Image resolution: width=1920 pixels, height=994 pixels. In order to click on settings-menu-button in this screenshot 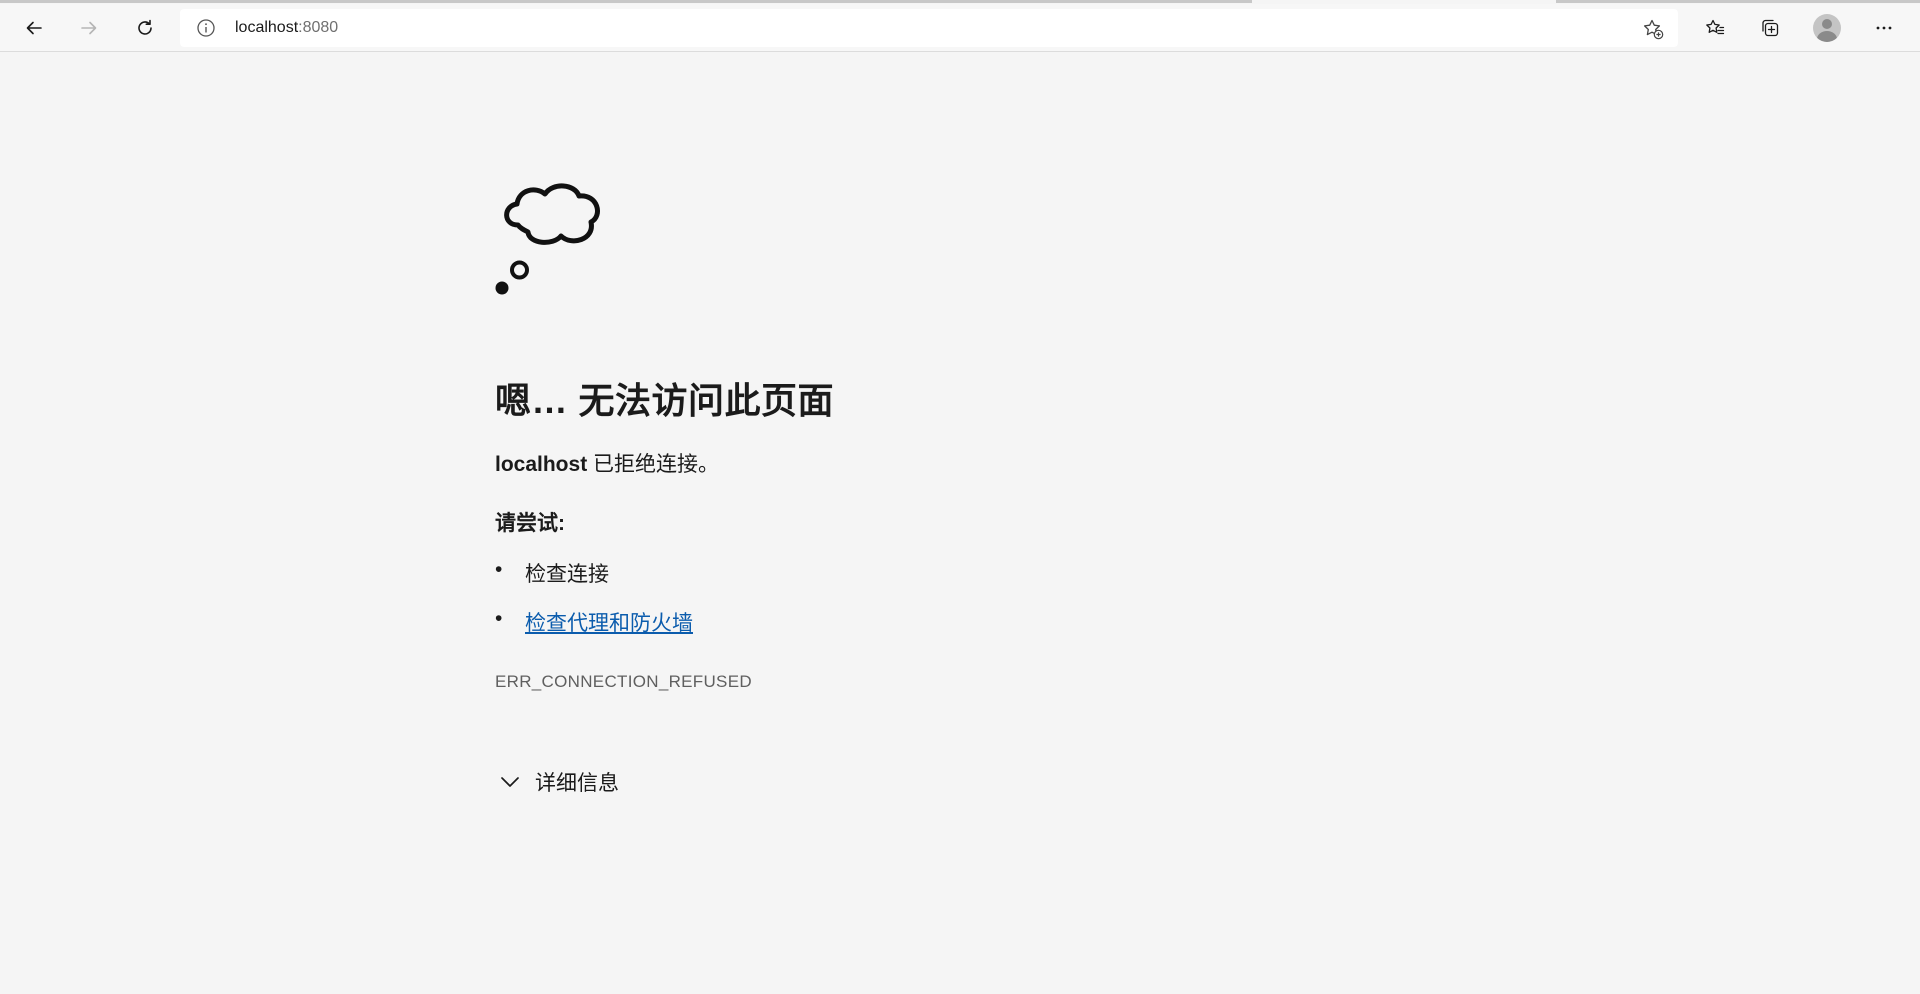, I will do `click(1884, 28)`.